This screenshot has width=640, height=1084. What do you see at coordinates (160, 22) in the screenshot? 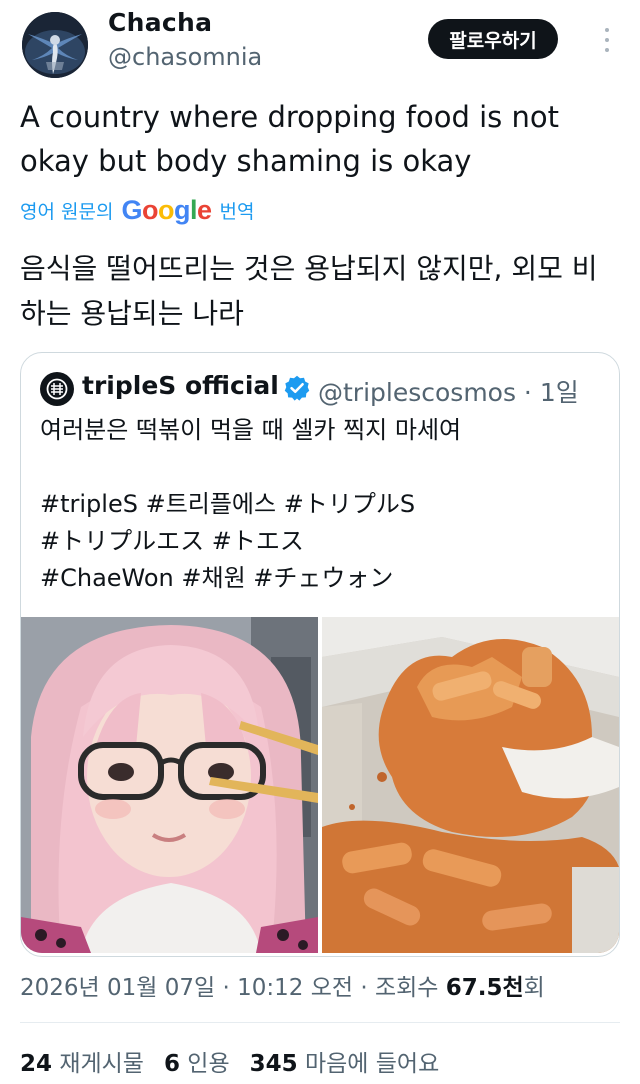
I see `author-display-name: Chacha` at bounding box center [160, 22].